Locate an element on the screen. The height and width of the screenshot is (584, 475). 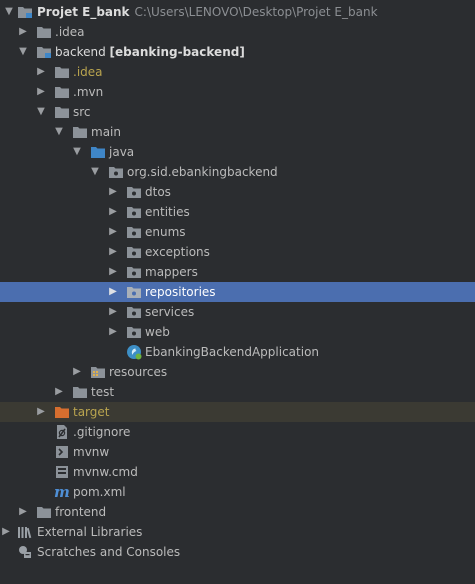
module-folder-icon is located at coordinates (44, 52).